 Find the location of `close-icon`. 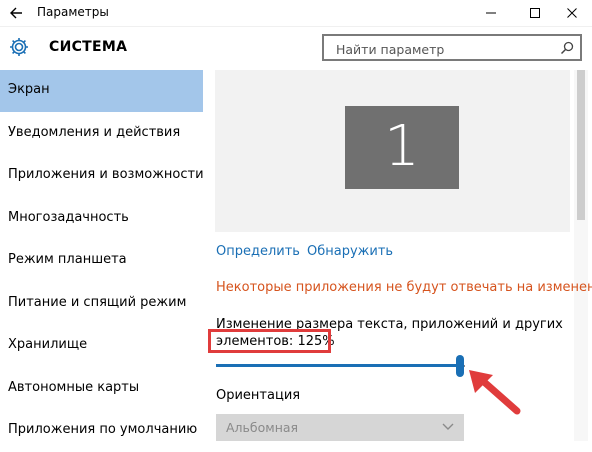

close-icon is located at coordinates (572, 13).